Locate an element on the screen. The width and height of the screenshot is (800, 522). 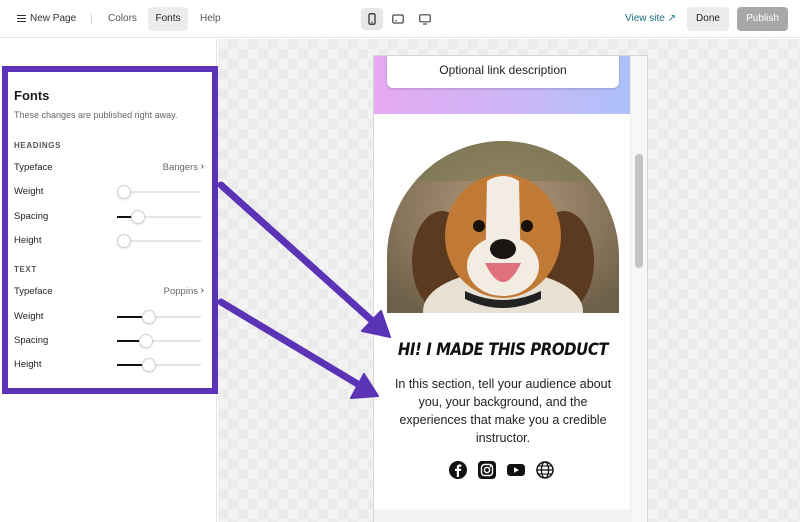
text-height-label: Height is located at coordinates (28, 364).